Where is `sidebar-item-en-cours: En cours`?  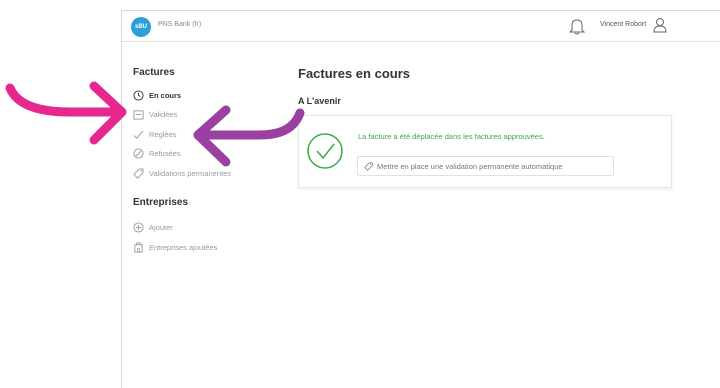
sidebar-item-en-cours: En cours is located at coordinates (157, 95).